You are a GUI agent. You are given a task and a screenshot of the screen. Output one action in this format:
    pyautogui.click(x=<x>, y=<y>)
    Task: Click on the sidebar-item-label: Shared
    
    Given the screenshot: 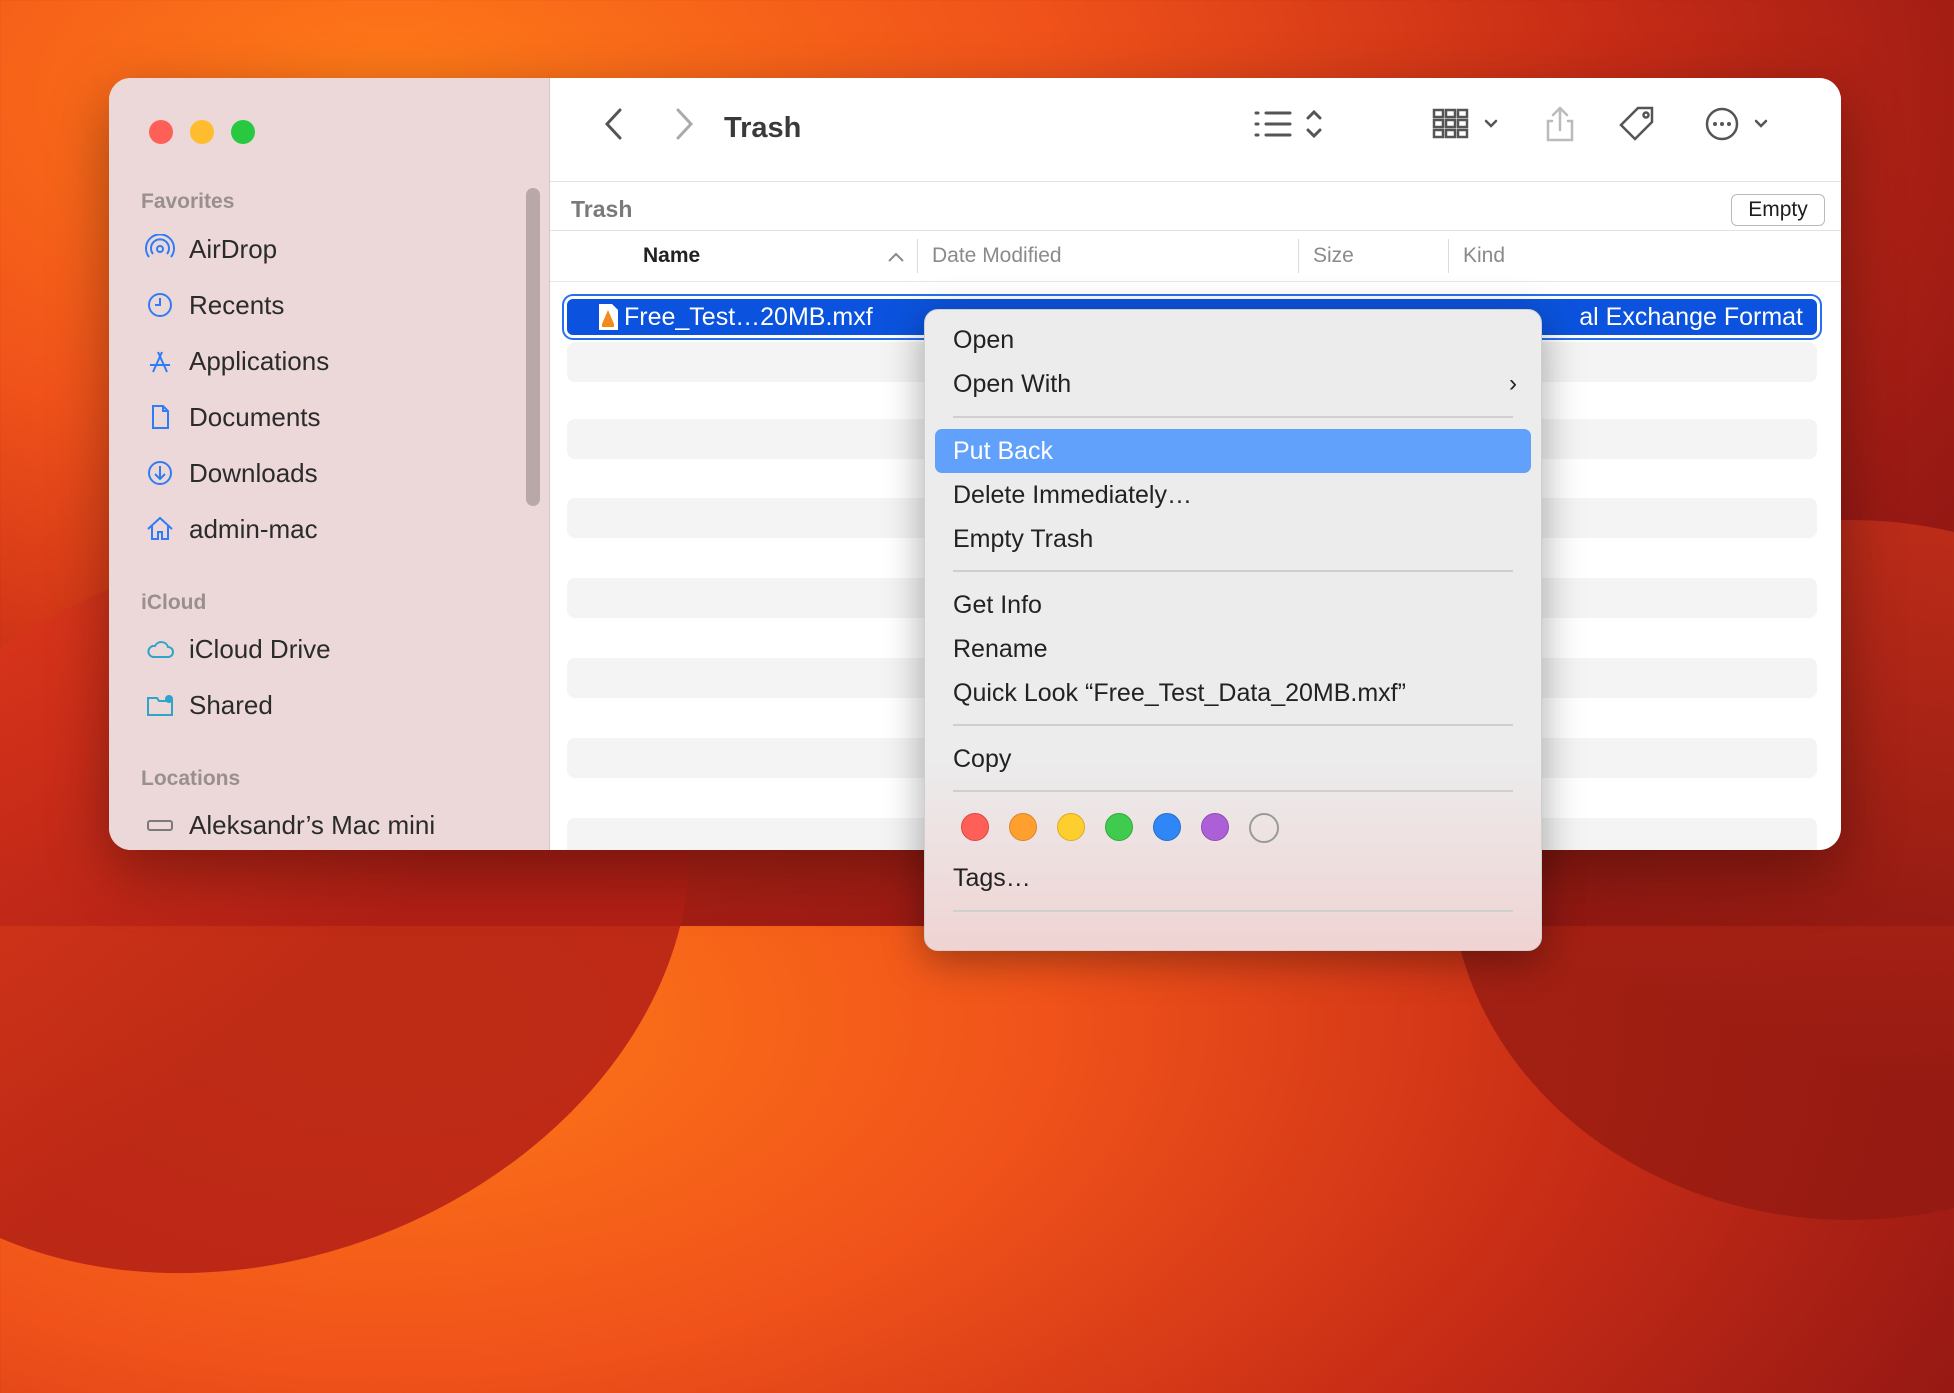 What is the action you would take?
    pyautogui.click(x=231, y=704)
    